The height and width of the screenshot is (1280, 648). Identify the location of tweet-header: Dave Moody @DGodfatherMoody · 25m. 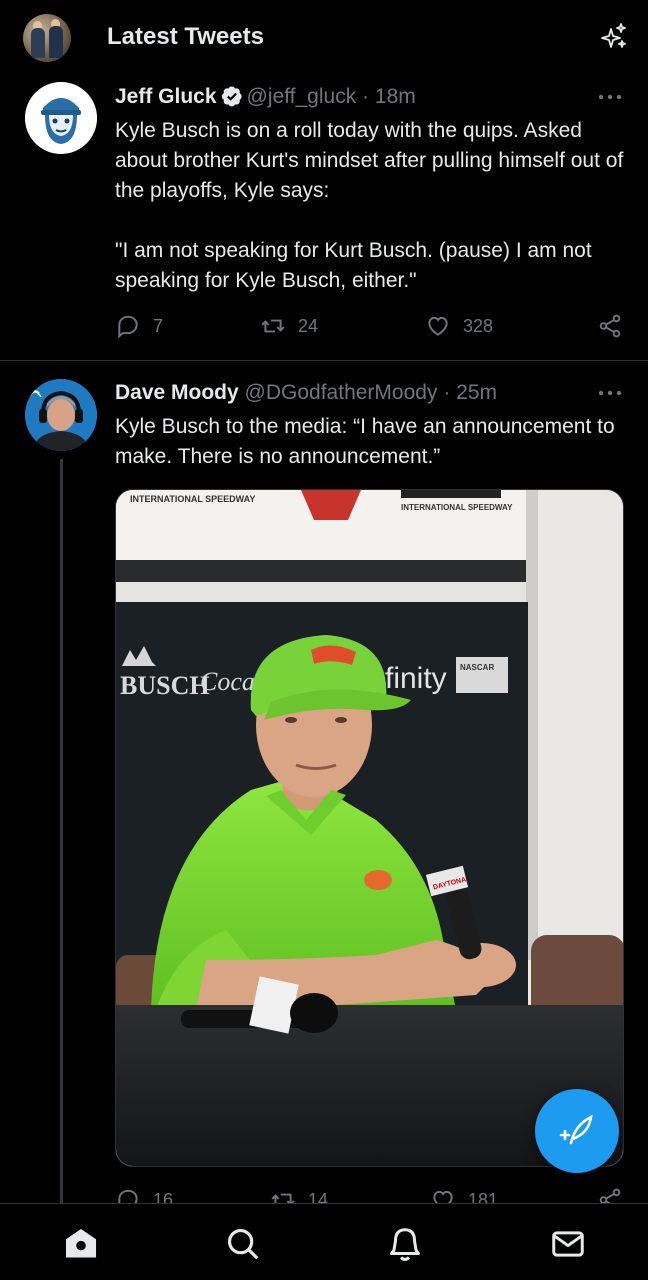
(306, 393).